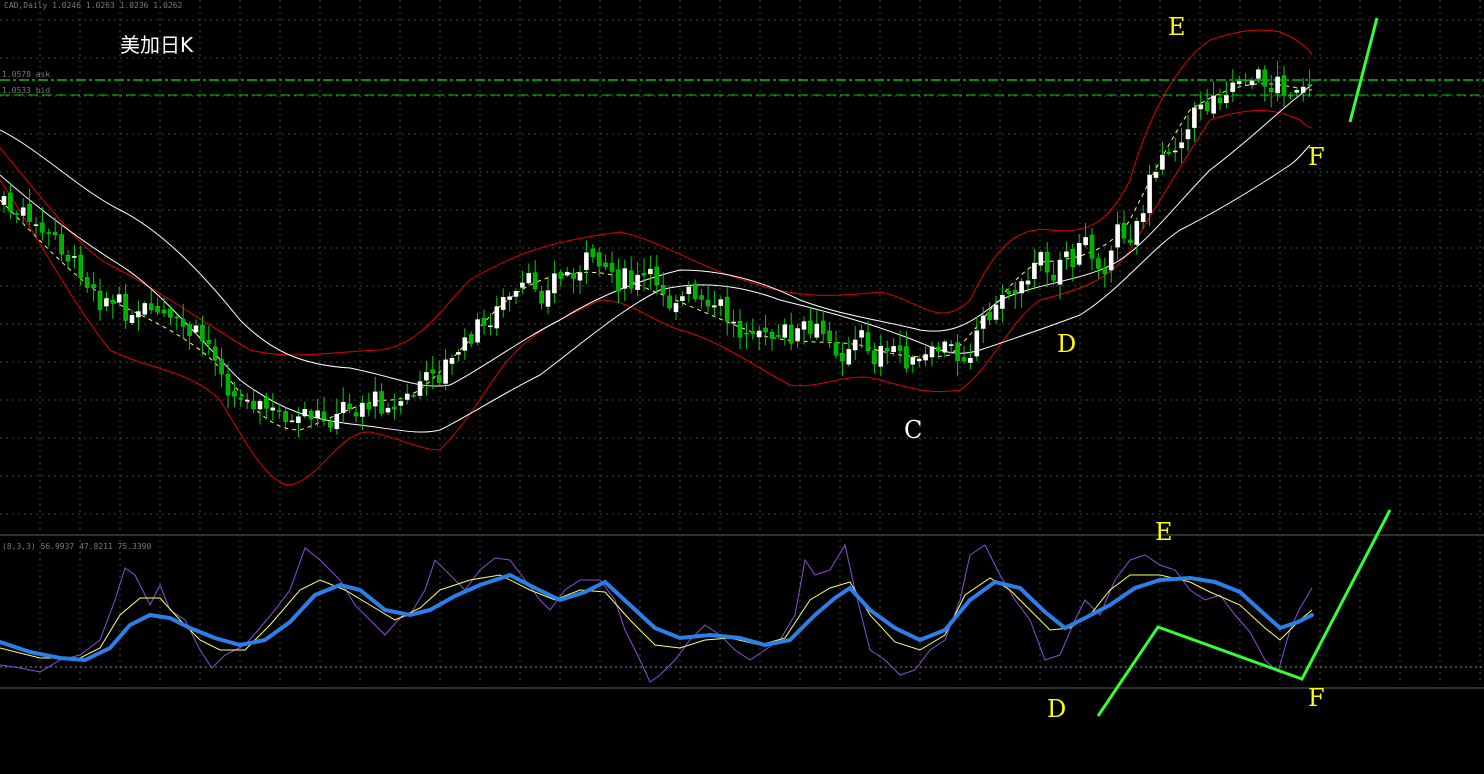  What do you see at coordinates (93, 5) in the screenshot?
I see `price-pane-header: CAD,Daily 1.0246 1.0263 1.0236 1.0262` at bounding box center [93, 5].